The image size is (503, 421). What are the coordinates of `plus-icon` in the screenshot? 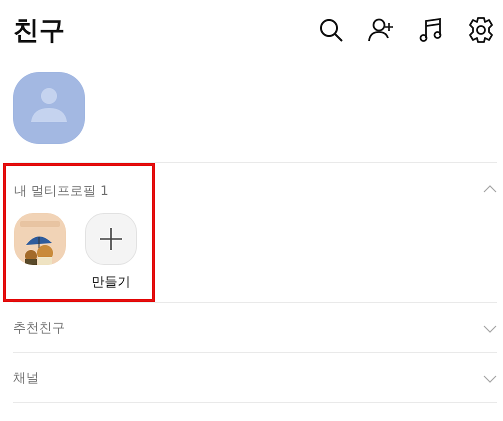 It's located at (111, 239).